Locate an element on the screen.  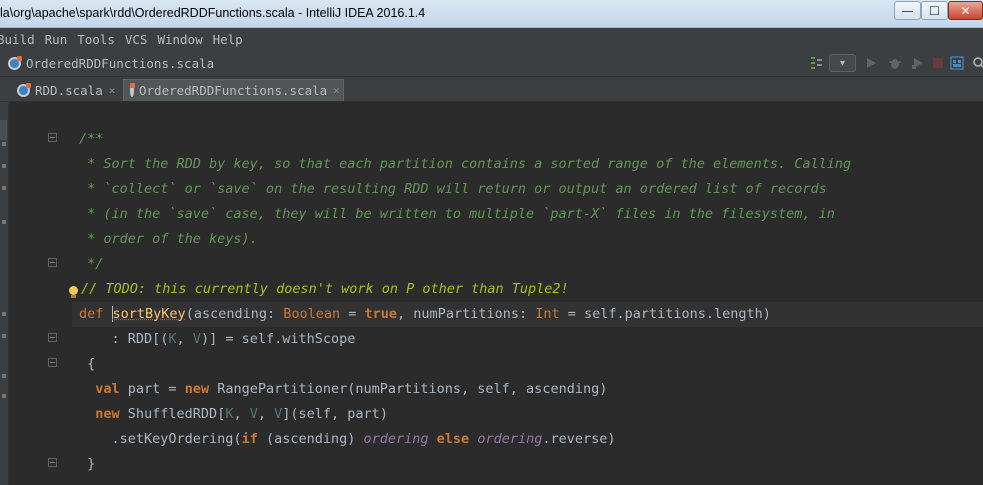
code-line-new-shuffled: new ShuffledRDD[K, V, V](self, part) is located at coordinates (233, 414).